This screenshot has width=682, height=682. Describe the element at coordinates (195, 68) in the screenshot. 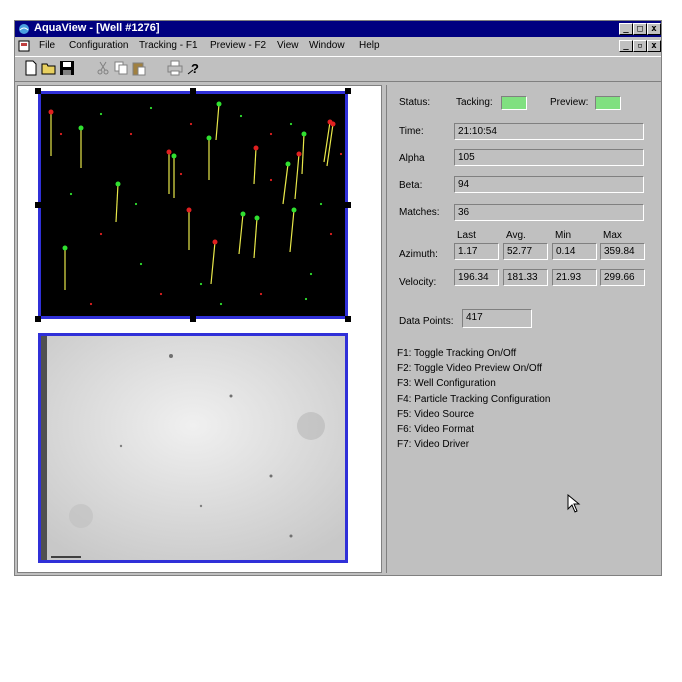

I see `help-icon: ?` at that location.